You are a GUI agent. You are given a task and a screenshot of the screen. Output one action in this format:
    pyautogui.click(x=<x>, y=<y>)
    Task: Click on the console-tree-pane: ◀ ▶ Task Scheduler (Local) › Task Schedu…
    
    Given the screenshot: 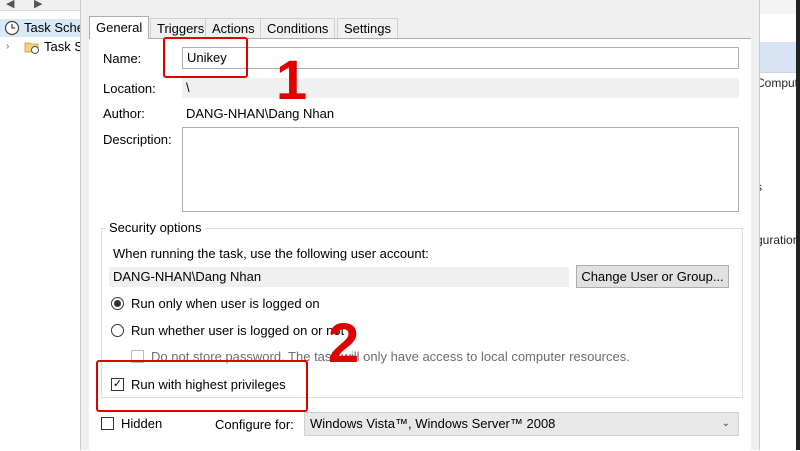 What is the action you would take?
    pyautogui.click(x=40, y=225)
    